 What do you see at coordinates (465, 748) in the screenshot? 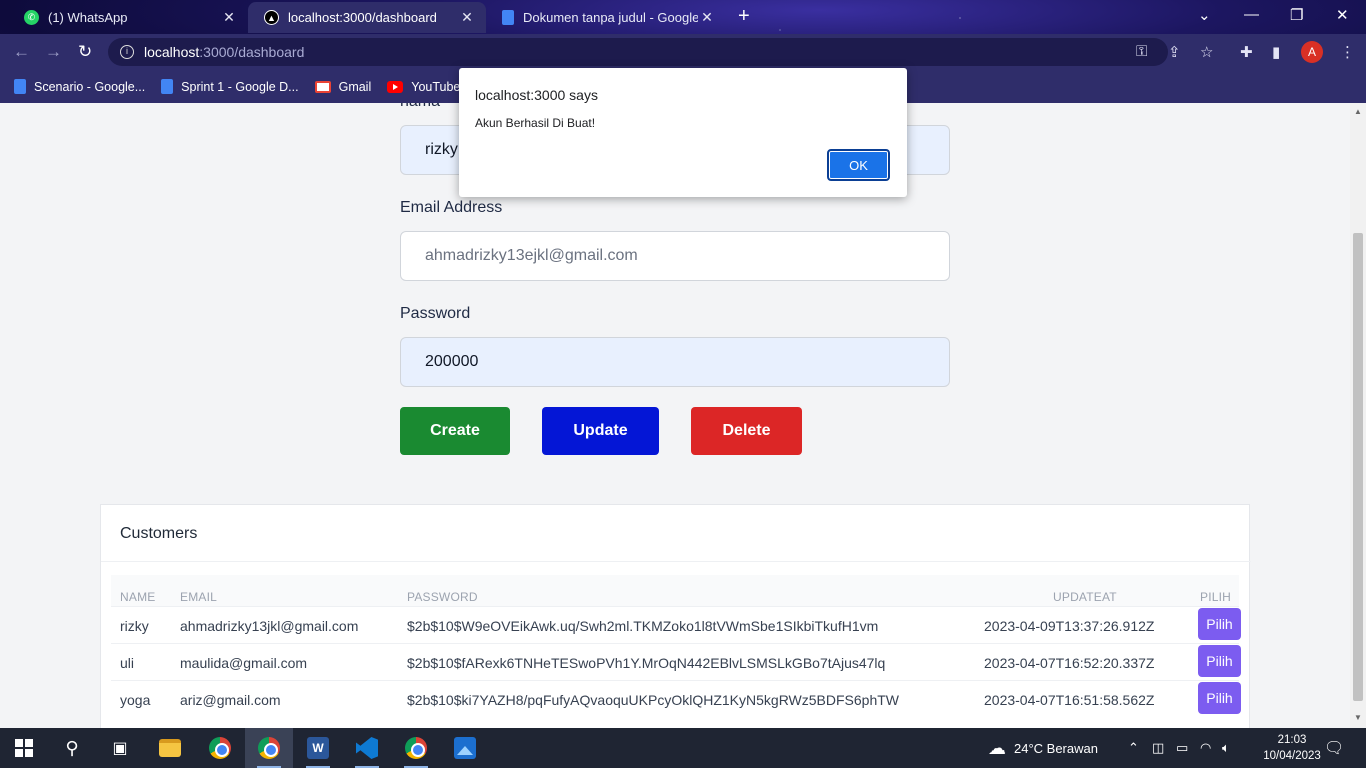
I see `taskbar-photos` at bounding box center [465, 748].